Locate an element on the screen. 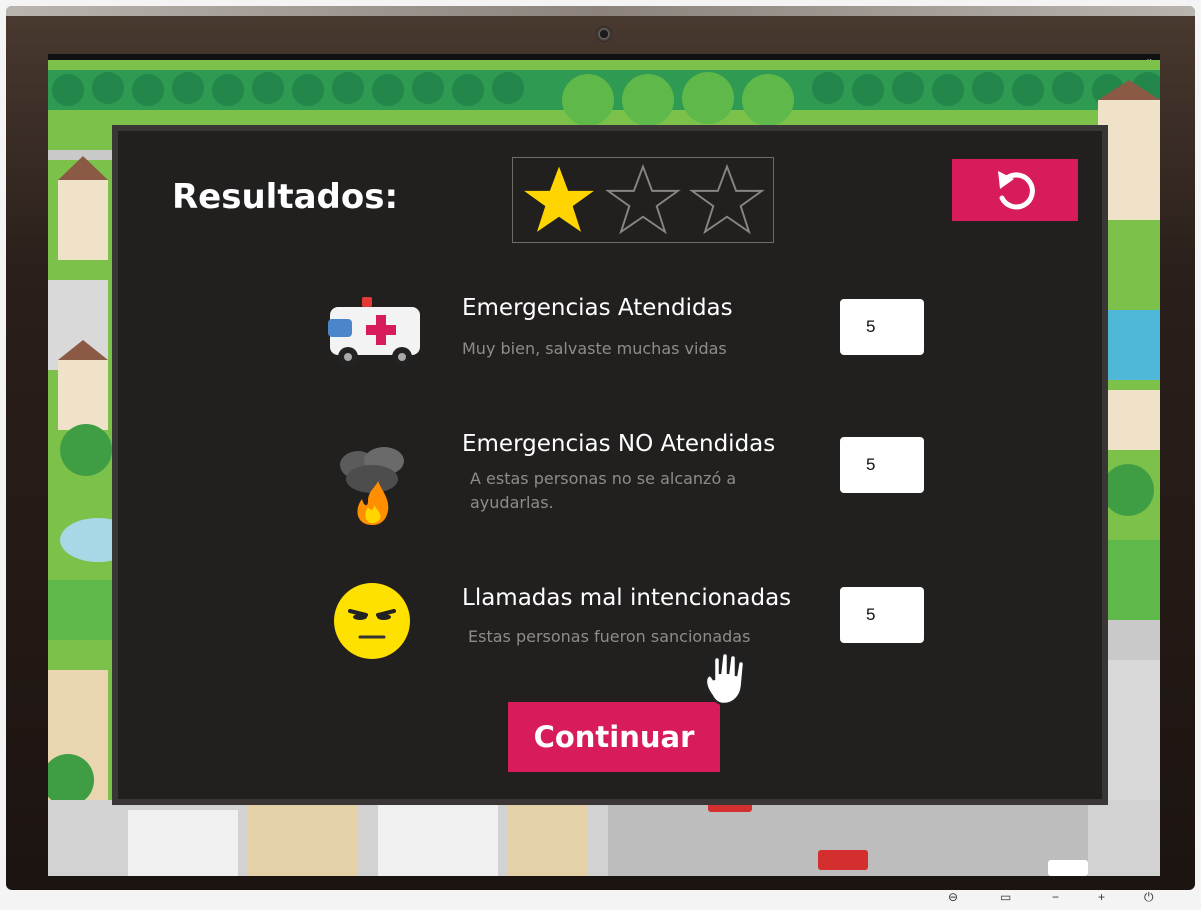 The image size is (1201, 910). power-icon: ⏻ is located at coordinates (1149, 897).